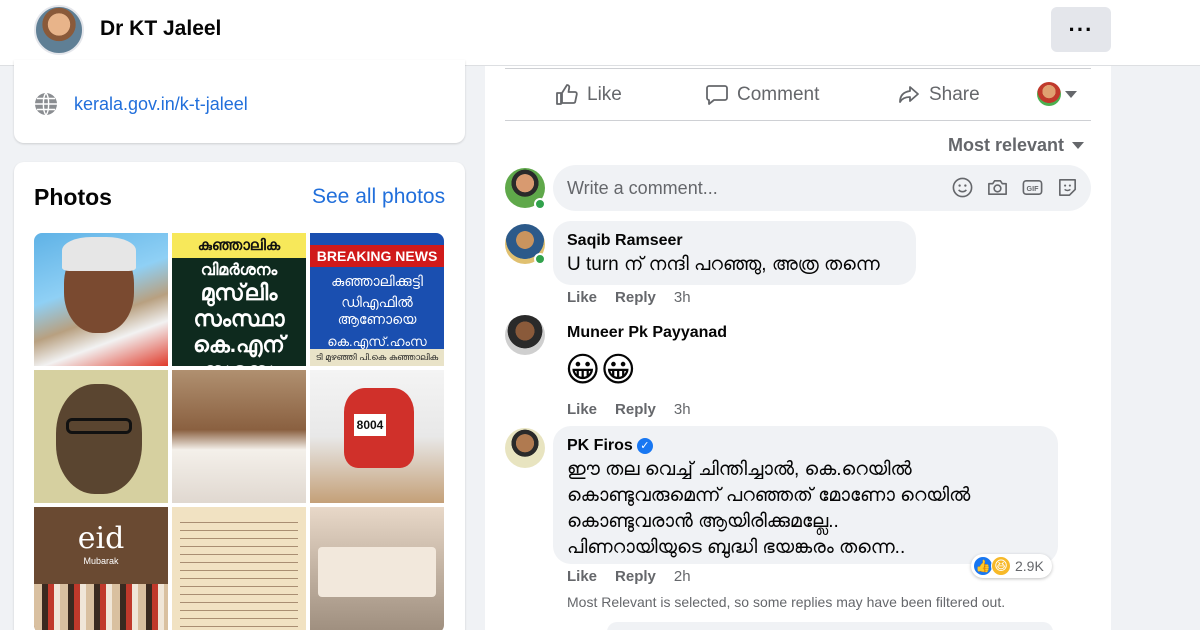 This screenshot has width=1200, height=630. I want to click on comment-bubble, so click(830, 626).